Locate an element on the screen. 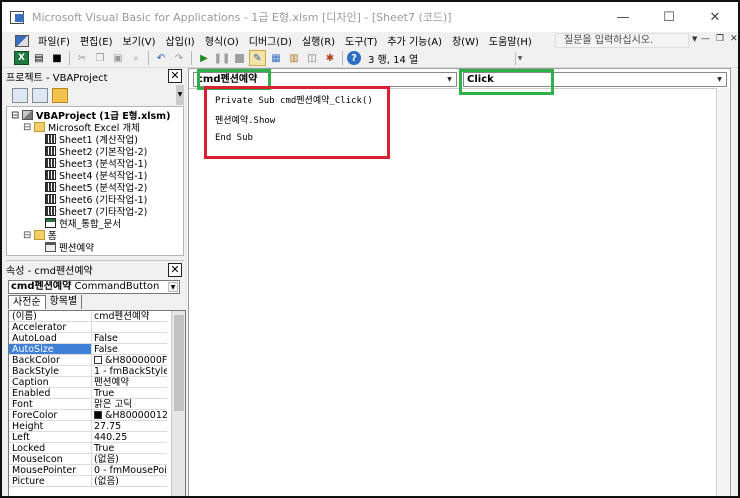  toggle-folders-icon is located at coordinates (60, 95).